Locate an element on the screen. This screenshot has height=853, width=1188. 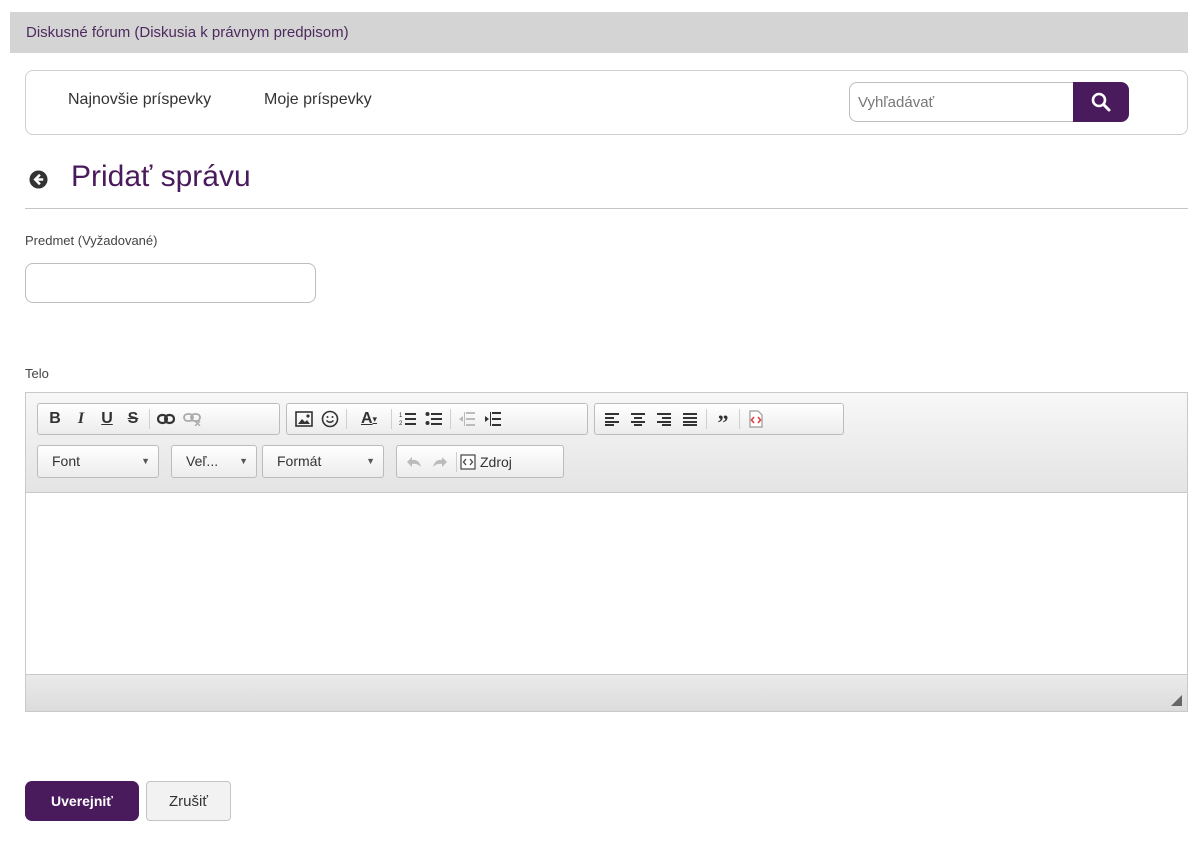
font-size-dropdown: Veľ... ▼ is located at coordinates (214, 461).